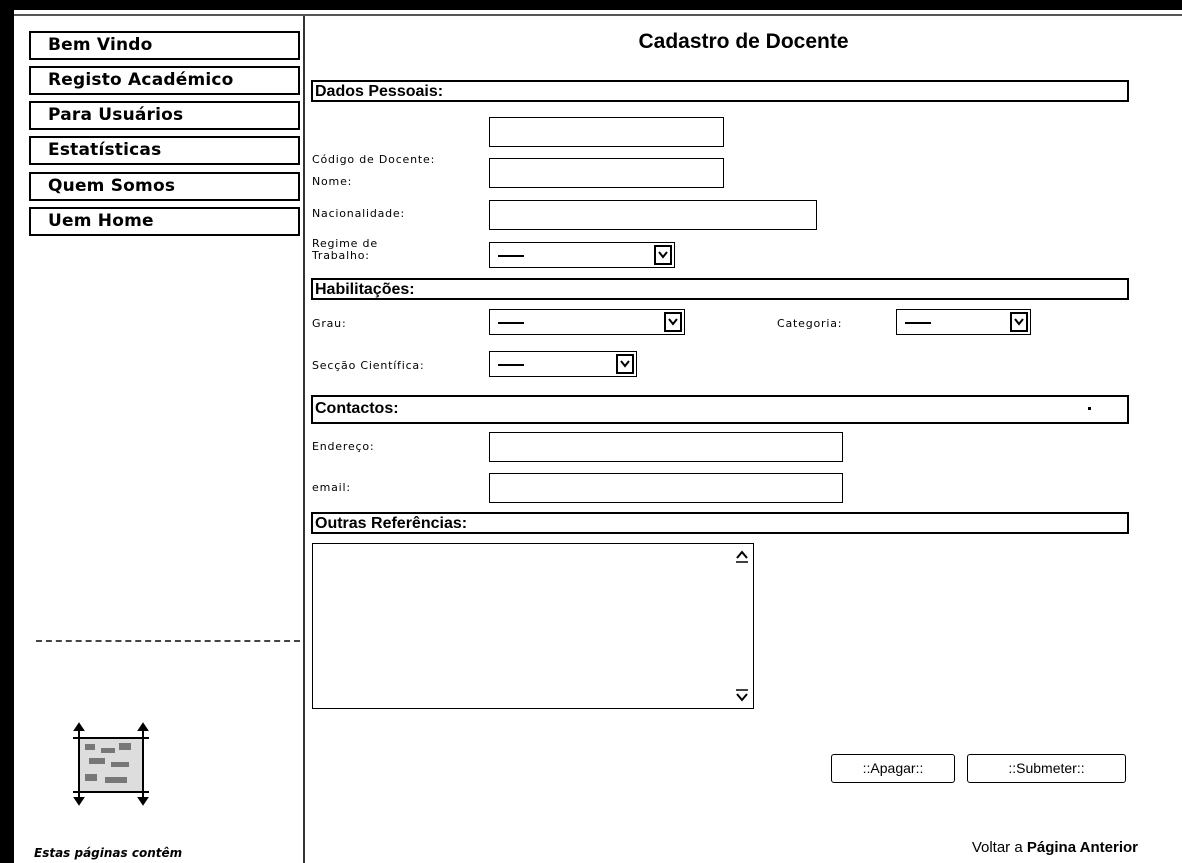 The width and height of the screenshot is (1182, 863). I want to click on sidebar-item-estatisticas: Estatísticas, so click(164, 150).